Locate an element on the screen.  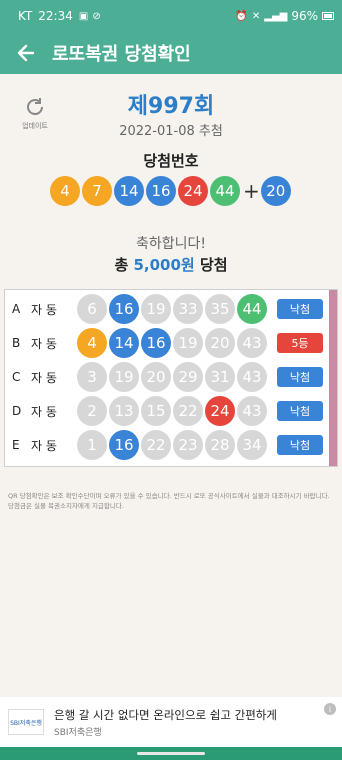
ticket-row-b: B 자 동 4 14 16 19 20 43 5등 is located at coordinates (168, 343).